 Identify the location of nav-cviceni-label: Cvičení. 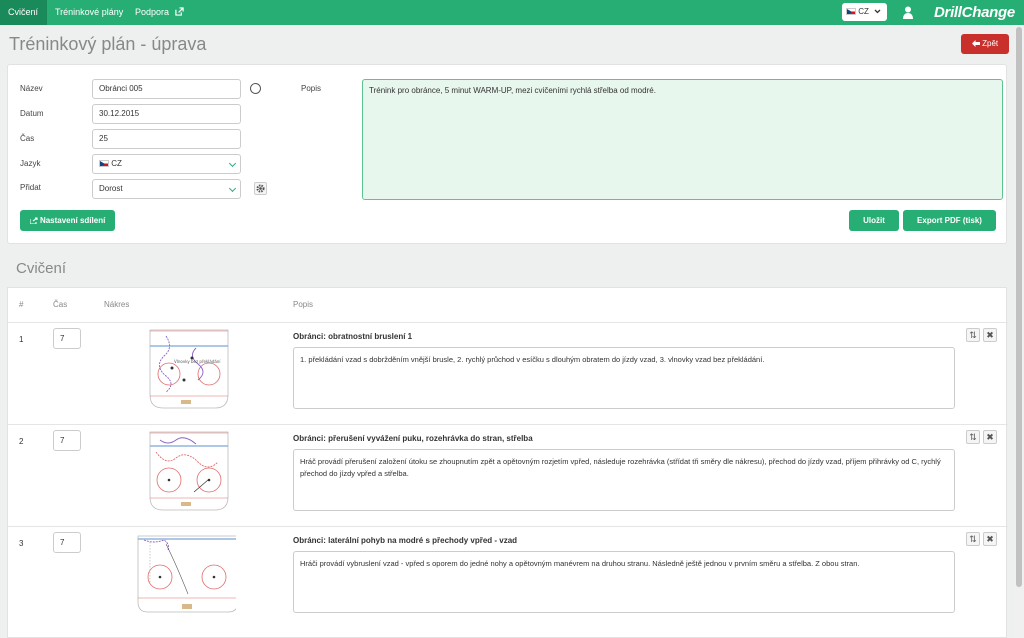
(23, 12).